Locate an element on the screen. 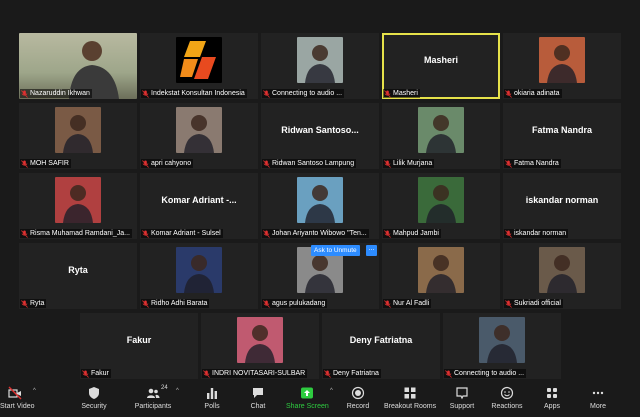 Image resolution: width=640 pixels, height=417 pixels. share-options-caret: ^ is located at coordinates (331, 391).